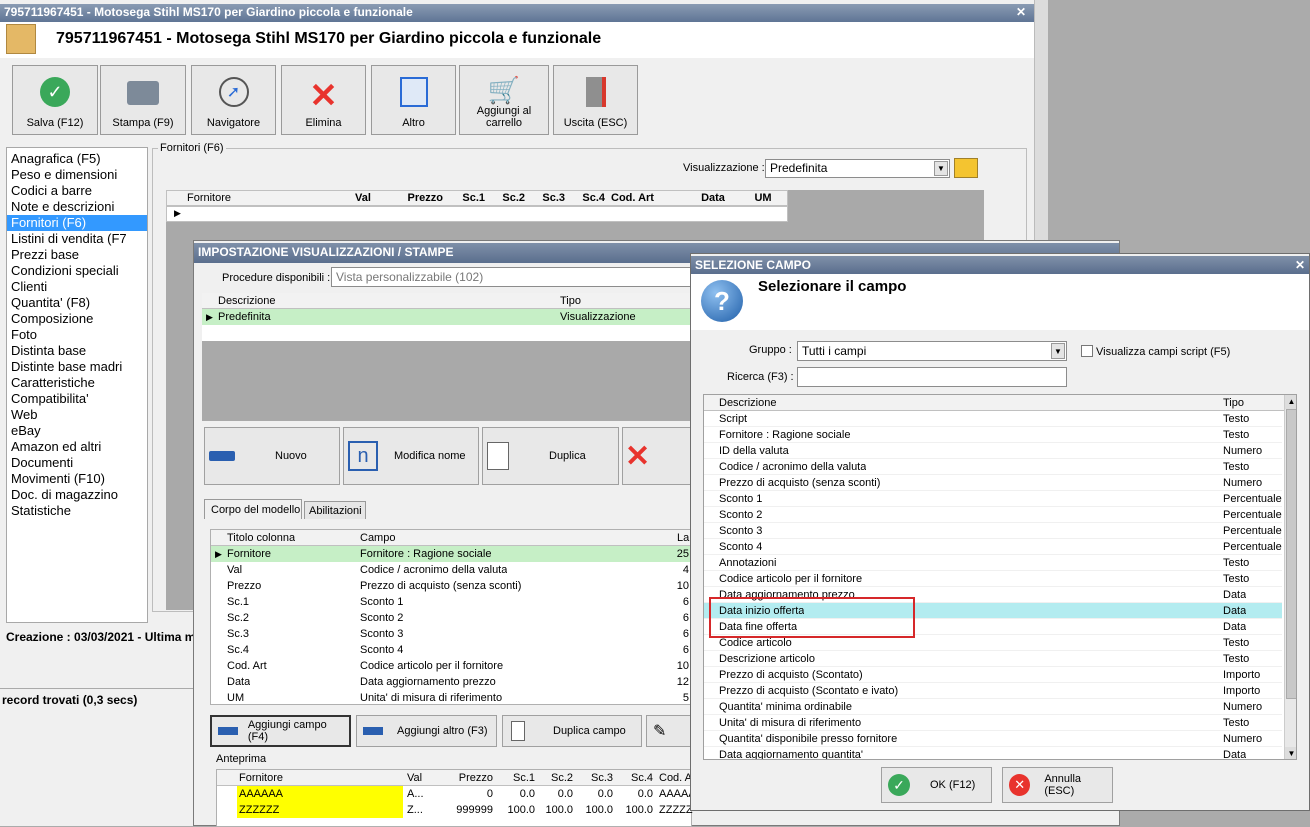 The image size is (1310, 827). What do you see at coordinates (413, 100) in the screenshot?
I see `other-button: Altro` at bounding box center [413, 100].